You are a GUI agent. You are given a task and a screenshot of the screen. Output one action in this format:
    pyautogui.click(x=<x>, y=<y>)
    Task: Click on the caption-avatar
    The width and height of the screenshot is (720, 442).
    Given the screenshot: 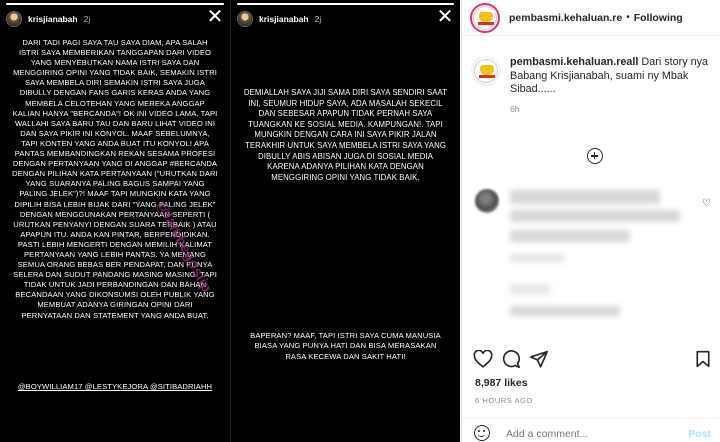 What is the action you would take?
    pyautogui.click(x=486, y=71)
    